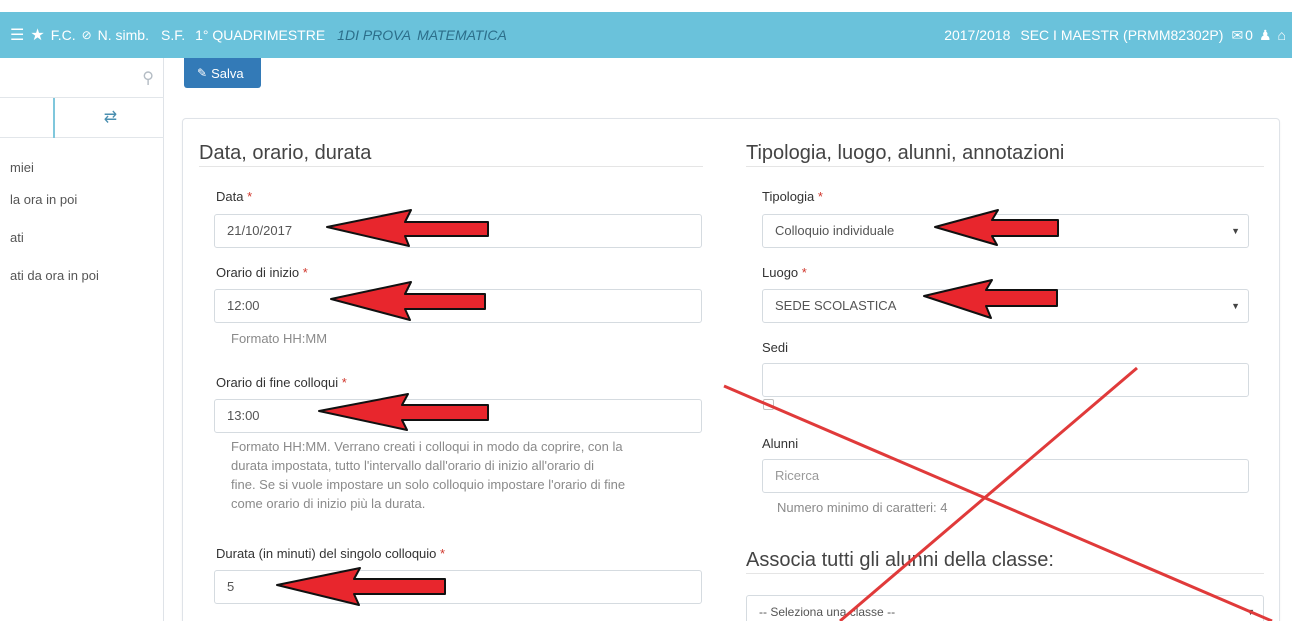 The width and height of the screenshot is (1292, 621). What do you see at coordinates (1265, 35) in the screenshot?
I see `user-icon: ♟` at bounding box center [1265, 35].